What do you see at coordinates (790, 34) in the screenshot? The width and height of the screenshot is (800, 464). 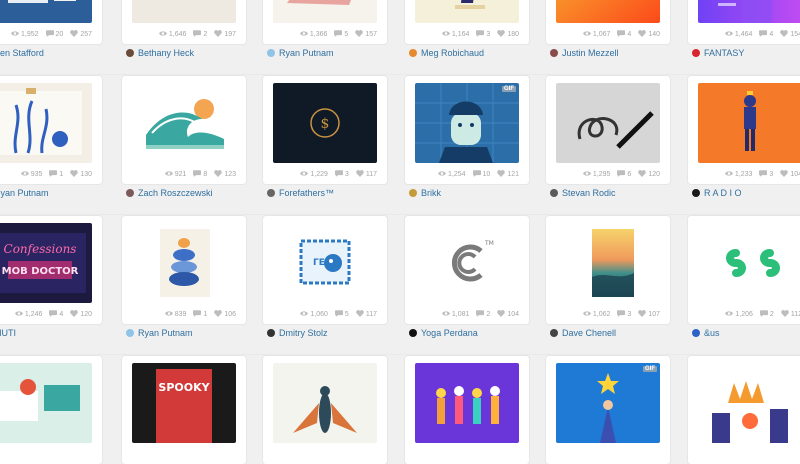 I see `like-count-stat: 154` at bounding box center [790, 34].